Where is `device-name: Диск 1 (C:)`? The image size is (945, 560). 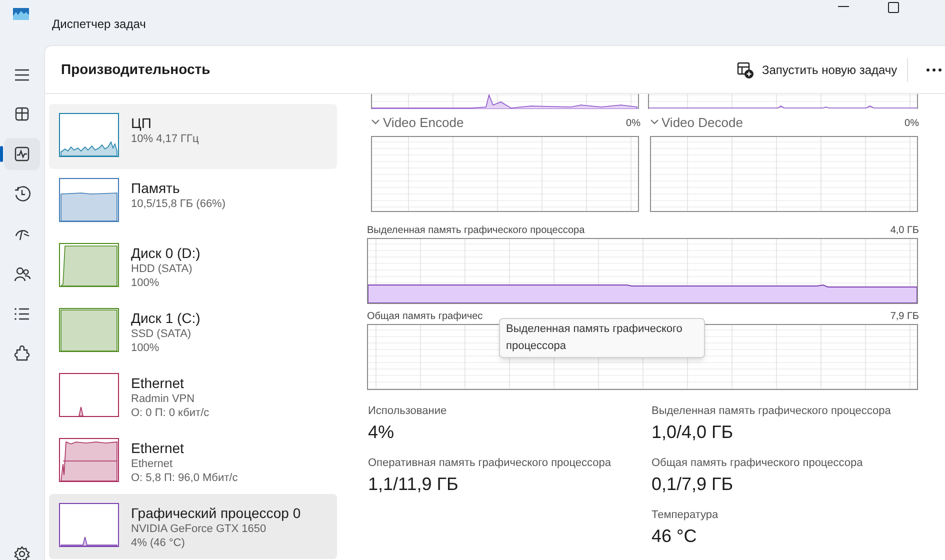
device-name: Диск 1 (C:) is located at coordinates (165, 318).